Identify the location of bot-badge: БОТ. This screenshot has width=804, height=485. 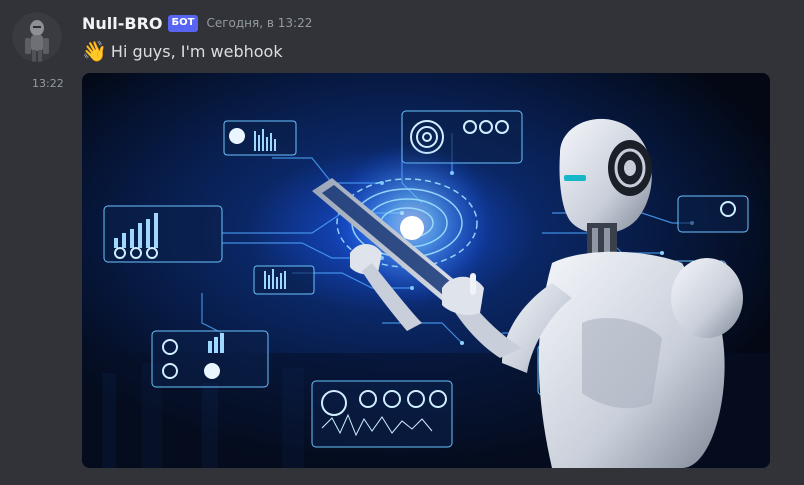
(183, 23).